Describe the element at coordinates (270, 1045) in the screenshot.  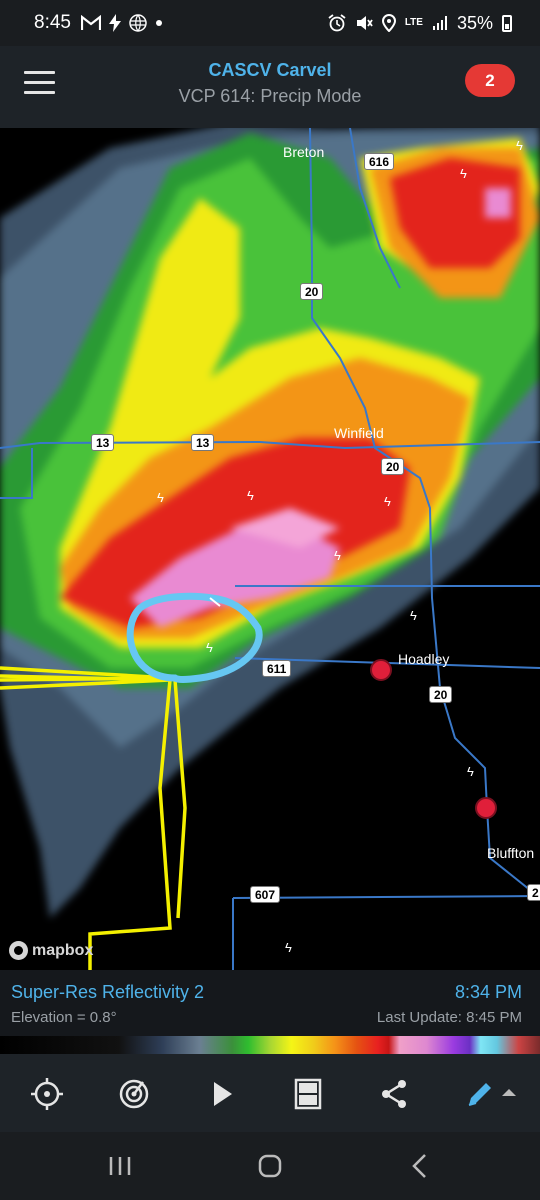
I see `reflectivity-color-scale` at that location.